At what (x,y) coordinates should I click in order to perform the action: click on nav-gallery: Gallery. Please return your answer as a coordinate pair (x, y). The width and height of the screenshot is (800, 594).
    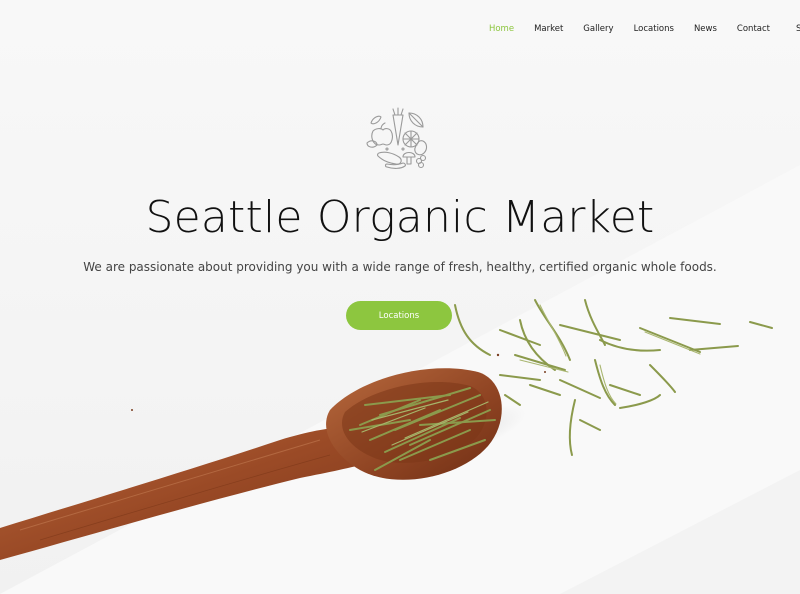
    Looking at the image, I should click on (598, 29).